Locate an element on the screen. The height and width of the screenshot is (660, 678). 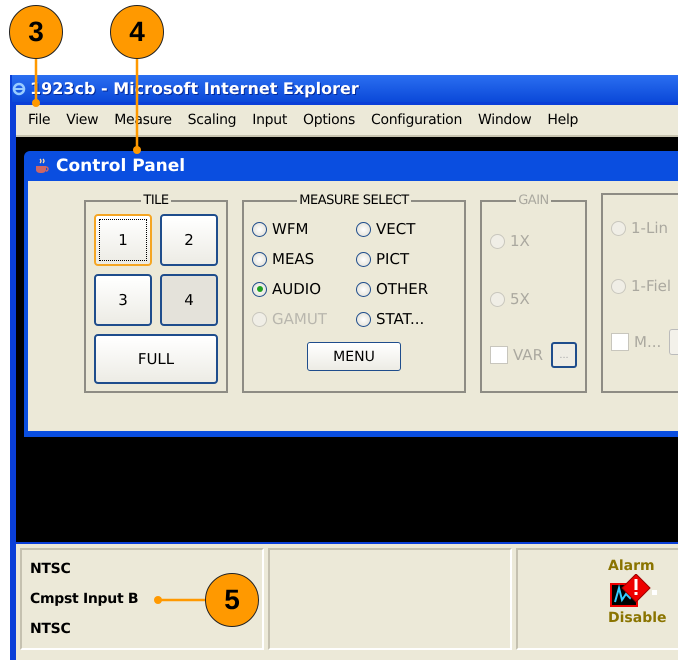
tile-button: 2 is located at coordinates (189, 240).